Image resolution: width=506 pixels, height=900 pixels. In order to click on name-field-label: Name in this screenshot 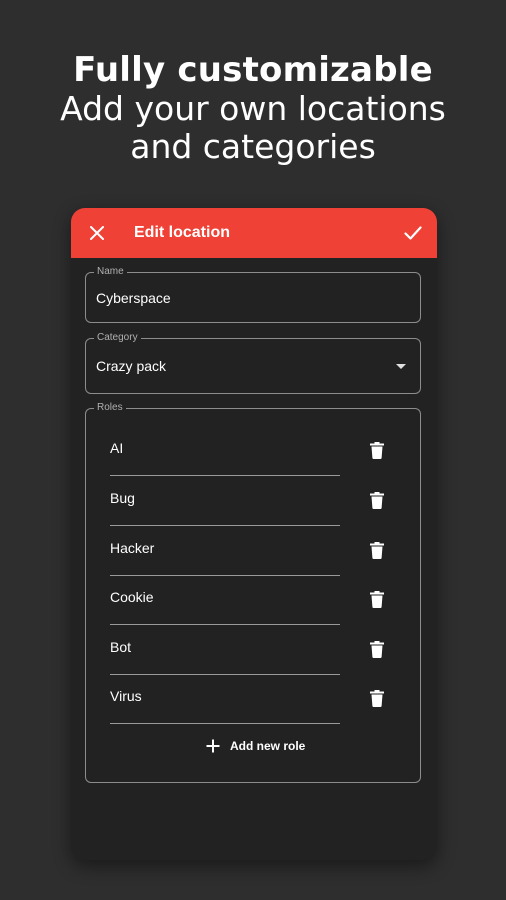, I will do `click(110, 272)`.